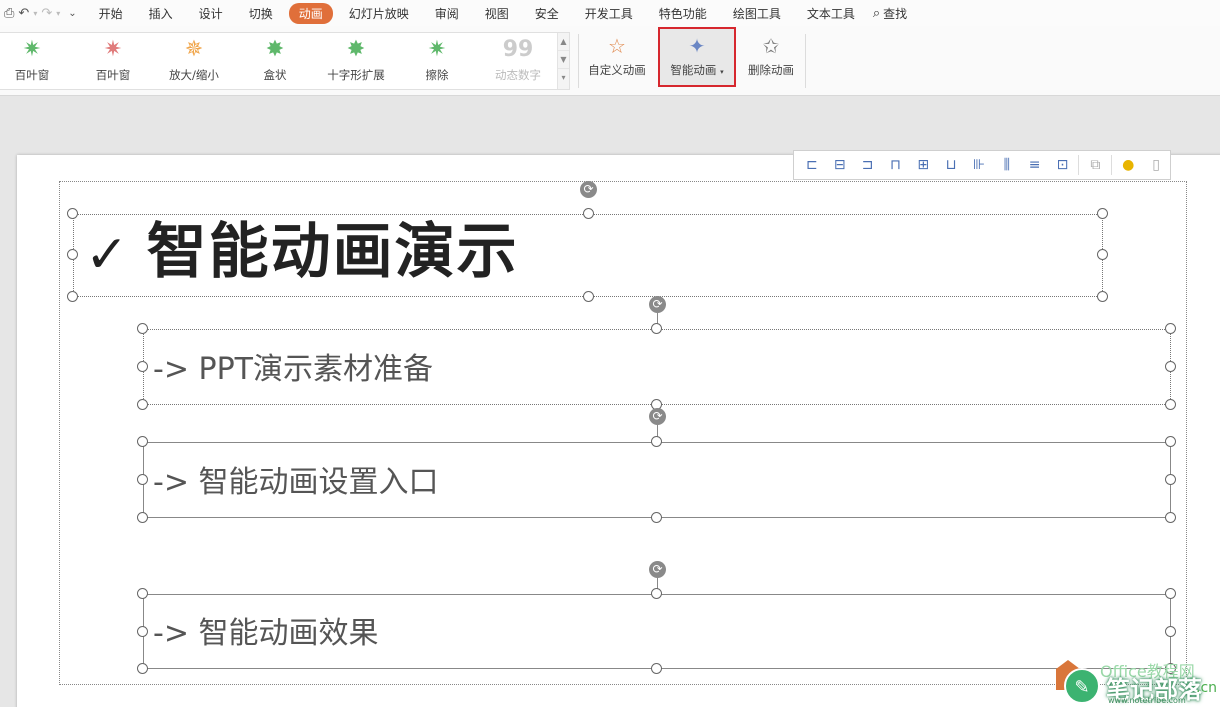  I want to click on tab-text-tools: 文本工具, so click(831, 13).